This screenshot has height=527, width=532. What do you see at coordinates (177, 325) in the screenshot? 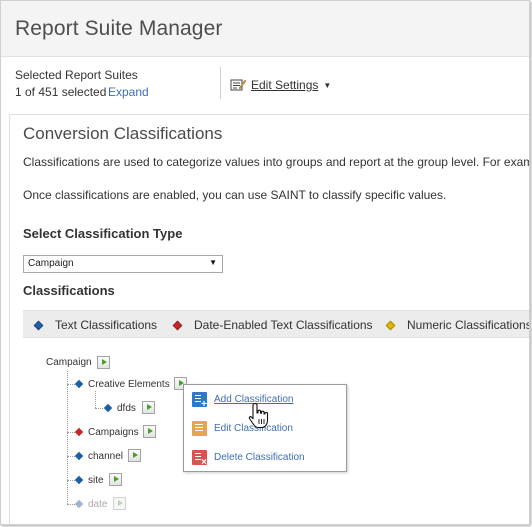
I see `red-diamond-icon` at bounding box center [177, 325].